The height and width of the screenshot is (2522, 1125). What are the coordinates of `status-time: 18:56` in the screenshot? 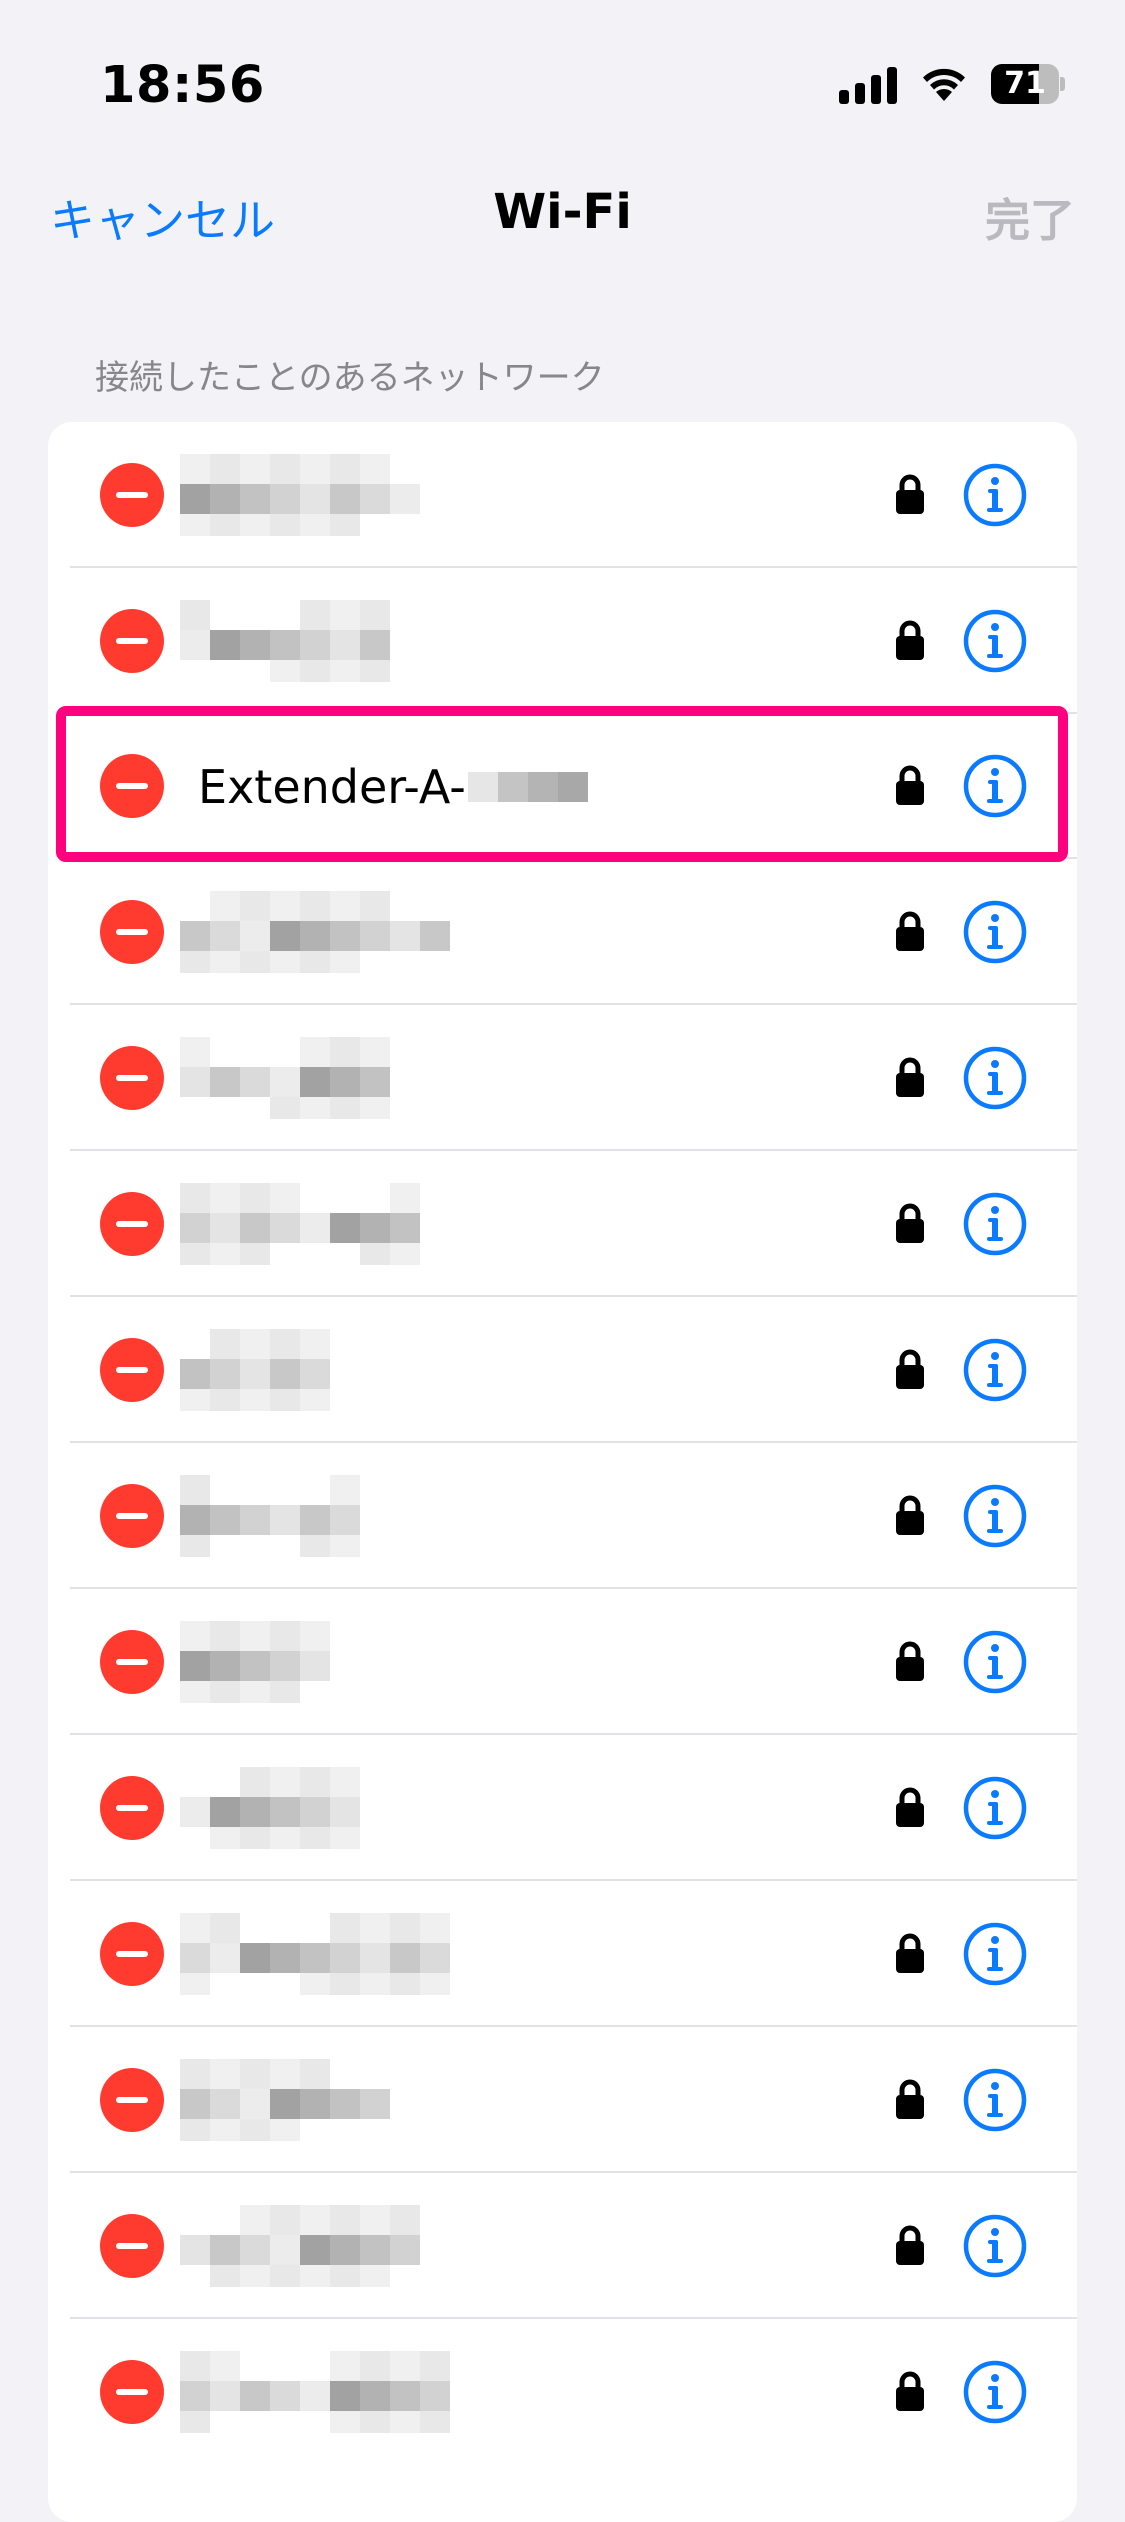 It's located at (182, 85).